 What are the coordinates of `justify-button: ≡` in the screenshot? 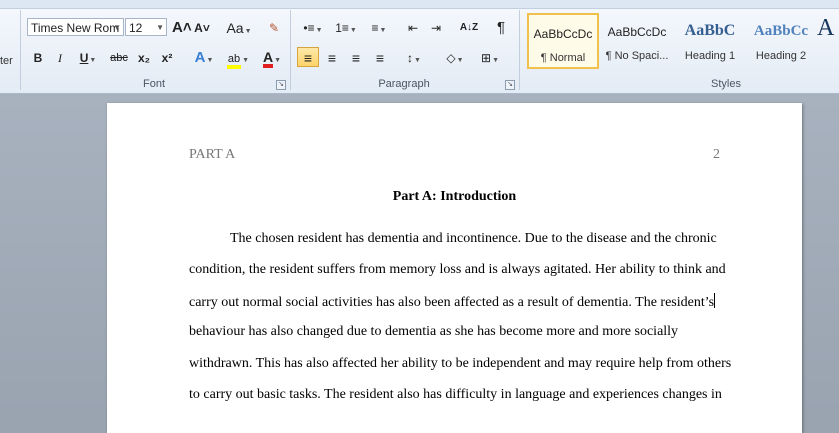 It's located at (380, 57).